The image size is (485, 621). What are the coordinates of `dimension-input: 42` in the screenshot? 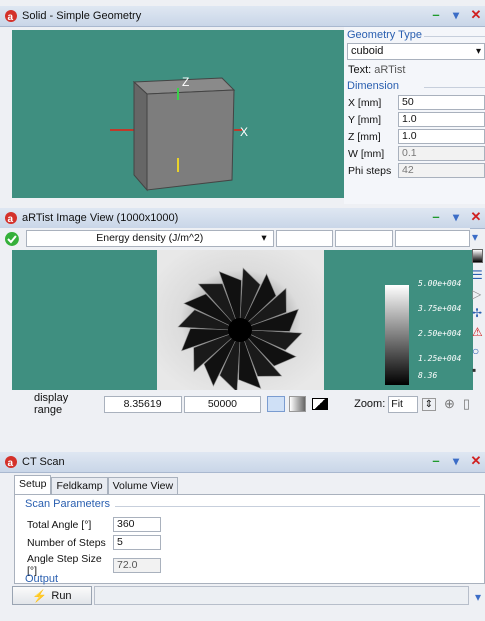 It's located at (441, 170).